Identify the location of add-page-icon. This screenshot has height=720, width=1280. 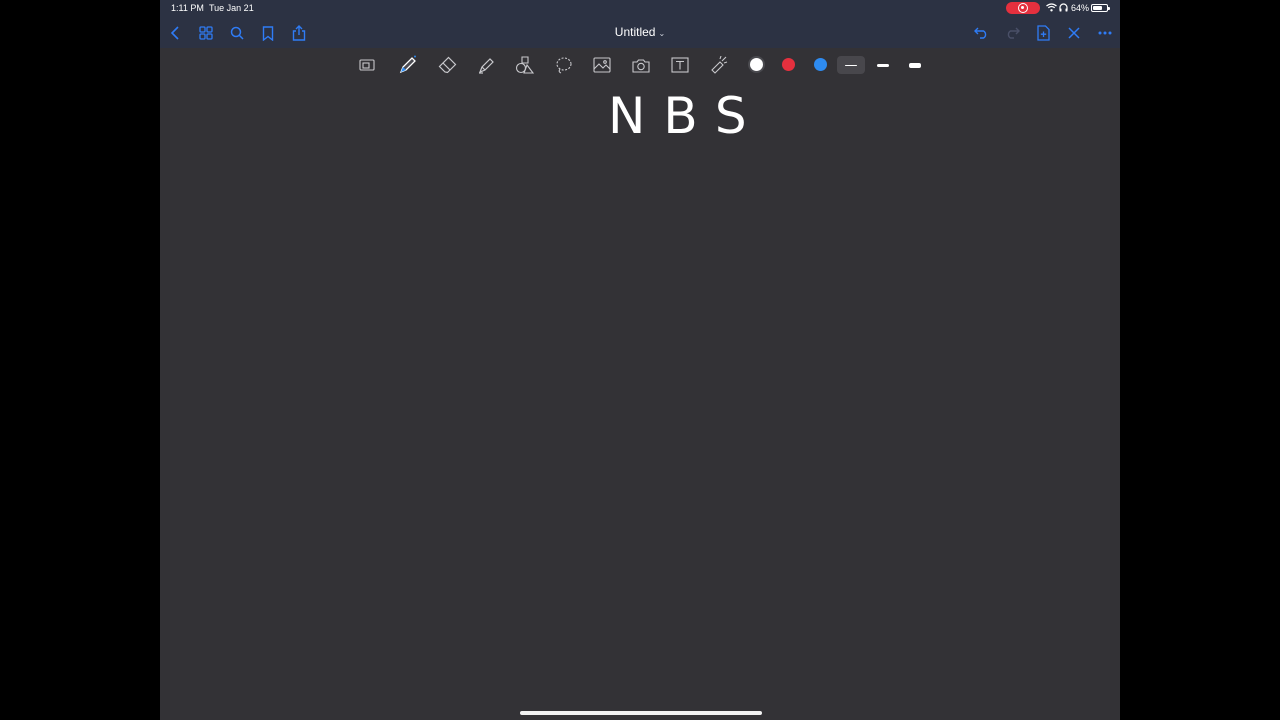
(1043, 33).